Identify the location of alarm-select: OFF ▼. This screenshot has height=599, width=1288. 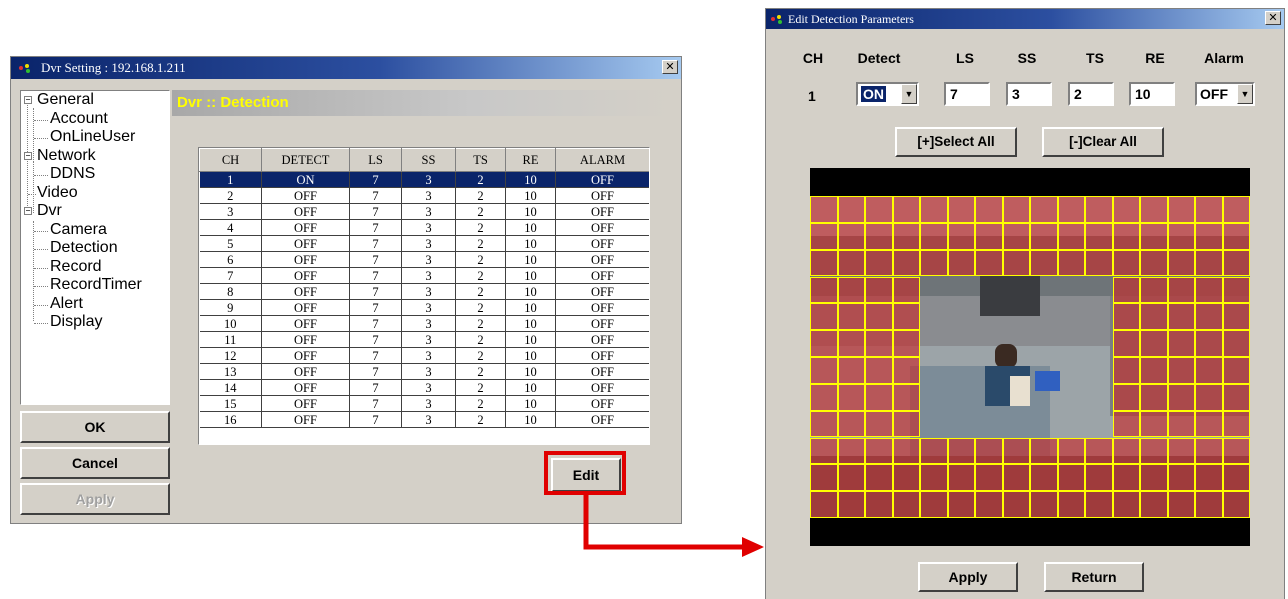
(1225, 94).